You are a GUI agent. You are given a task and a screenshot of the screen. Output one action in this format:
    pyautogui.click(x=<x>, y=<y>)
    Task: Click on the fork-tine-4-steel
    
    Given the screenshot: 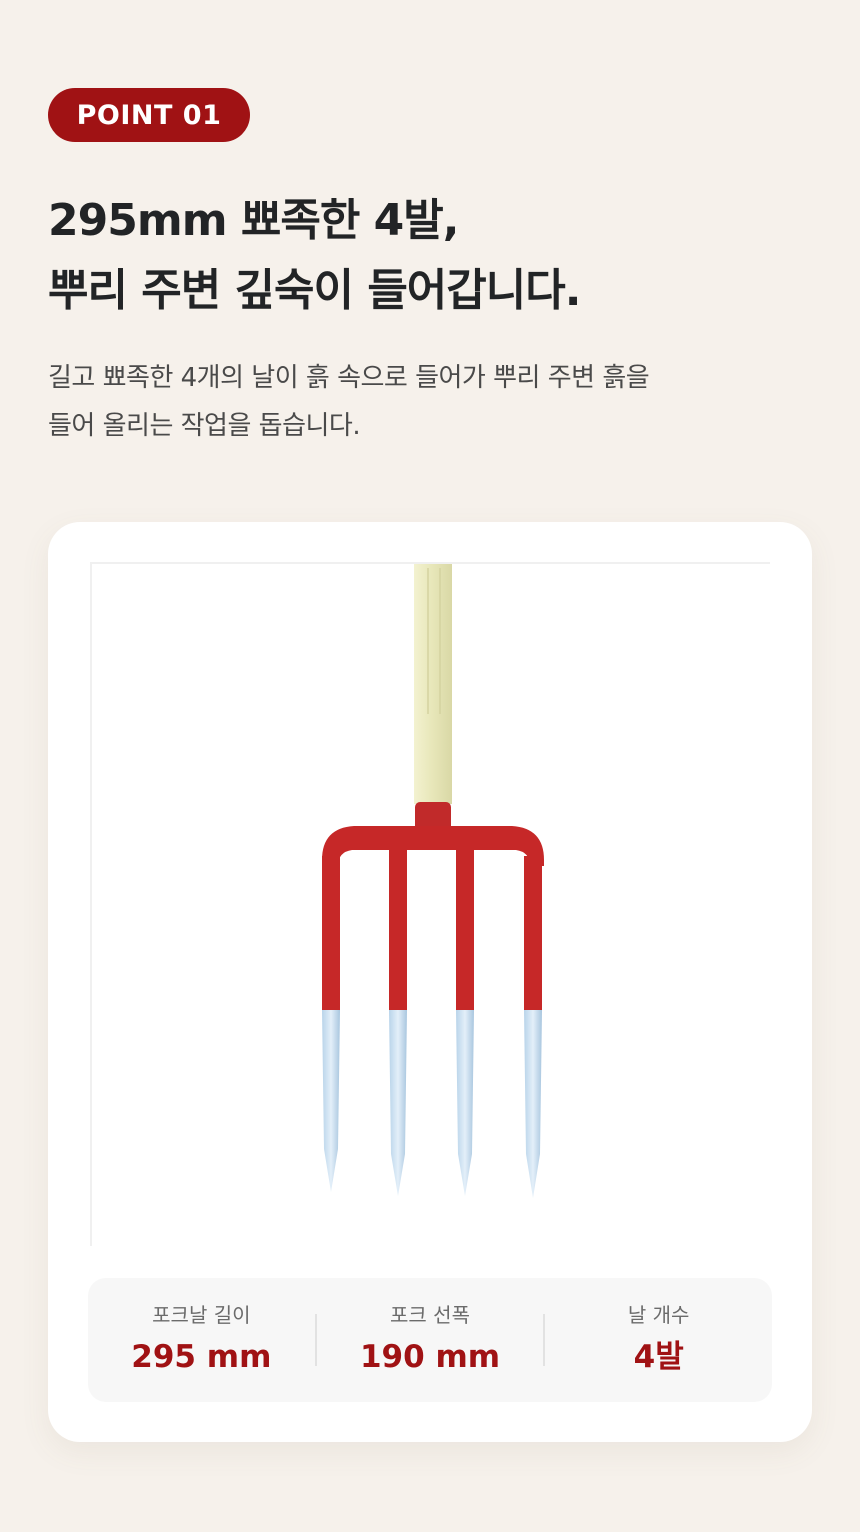 What is the action you would take?
    pyautogui.click(x=533, y=1104)
    